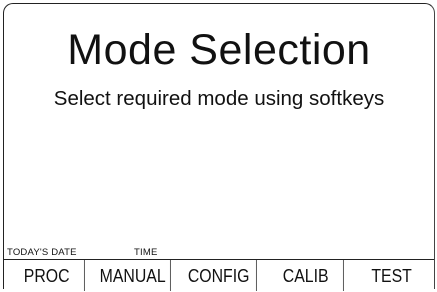  Describe the element at coordinates (47, 275) in the screenshot. I see `softkey-proc: PROC` at that location.